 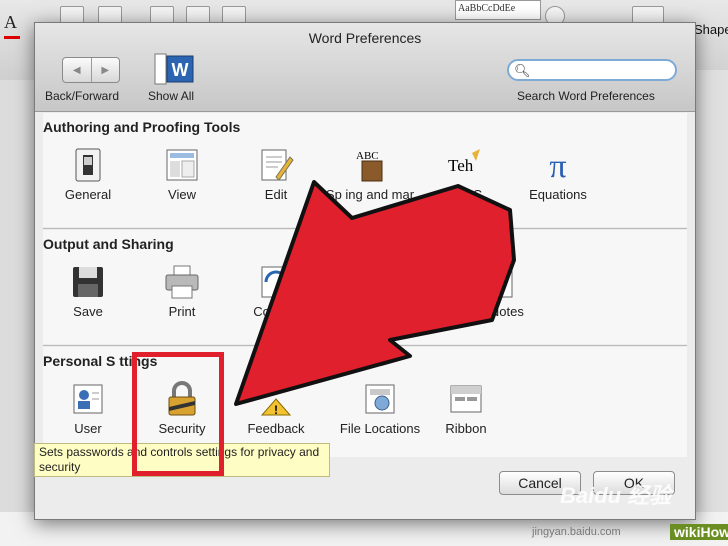 What do you see at coordinates (699, 532) in the screenshot?
I see `wikihow-watermark: wikiHow` at bounding box center [699, 532].